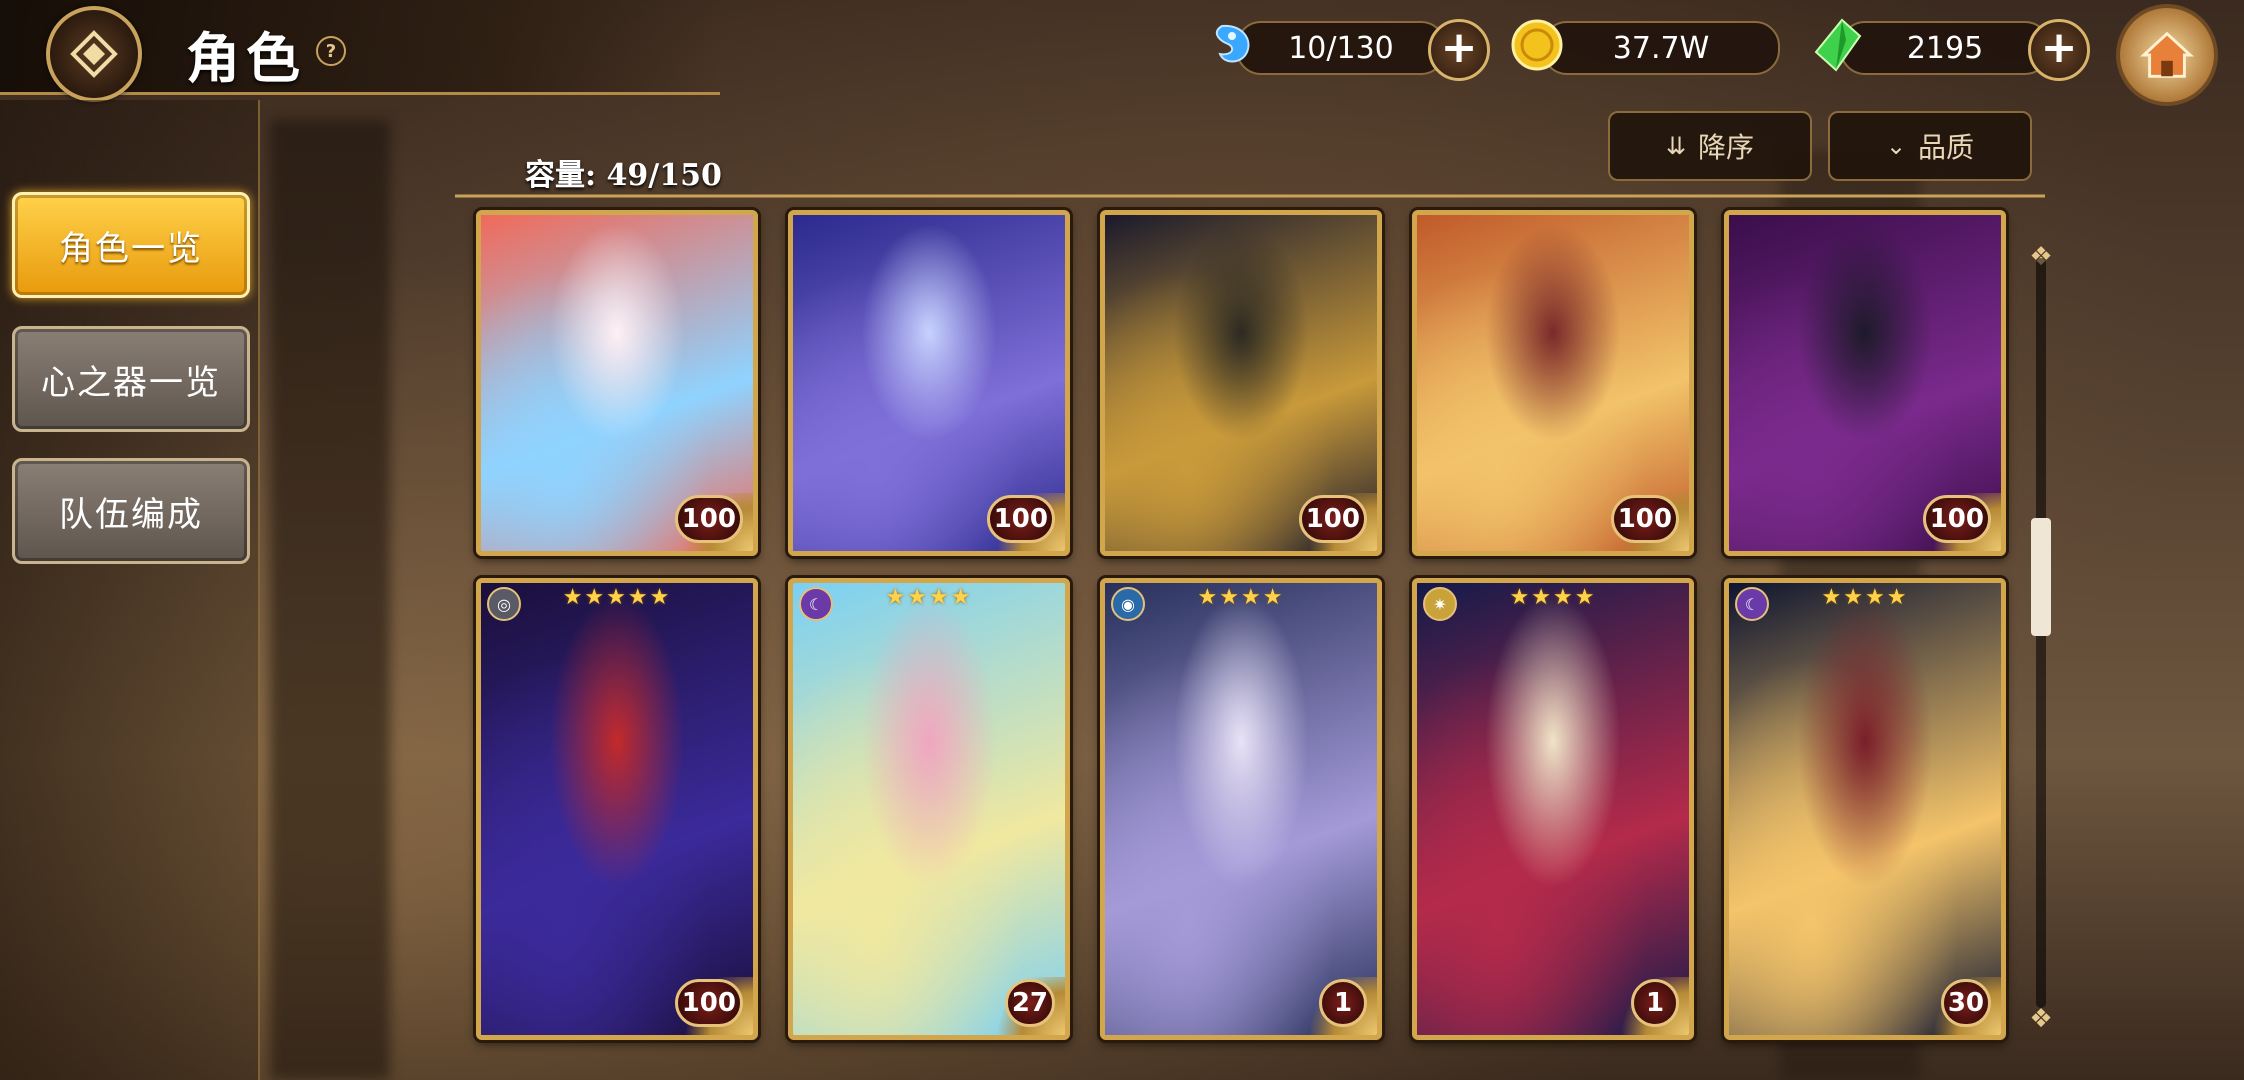 This screenshot has width=2244, height=1080. I want to click on quality-filter-button: ⌄ 品质, so click(1930, 146).